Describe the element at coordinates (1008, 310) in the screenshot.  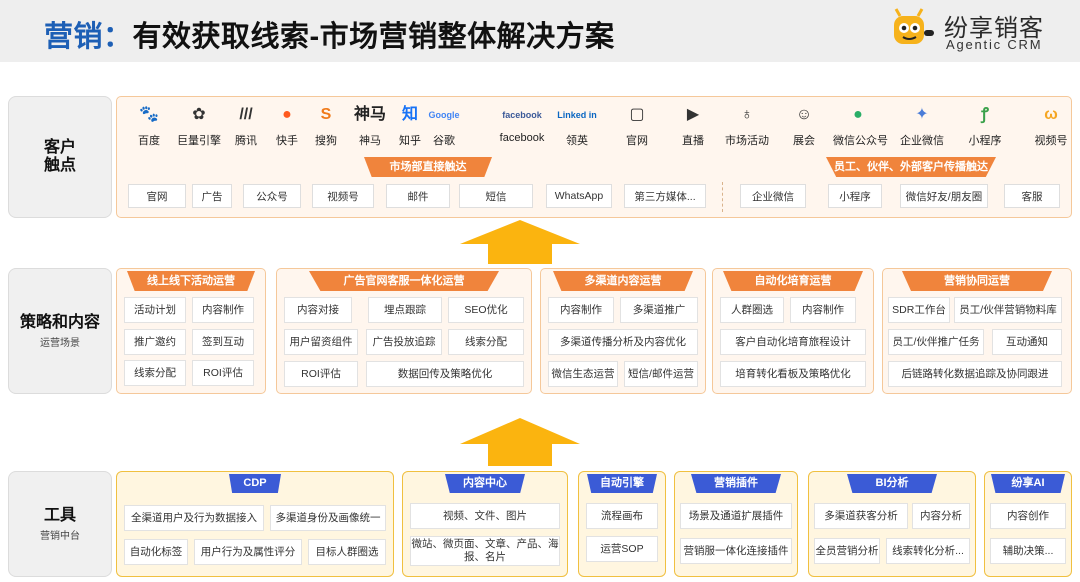
I see `strategy-item: 员工/伙伴营销物料库` at that location.